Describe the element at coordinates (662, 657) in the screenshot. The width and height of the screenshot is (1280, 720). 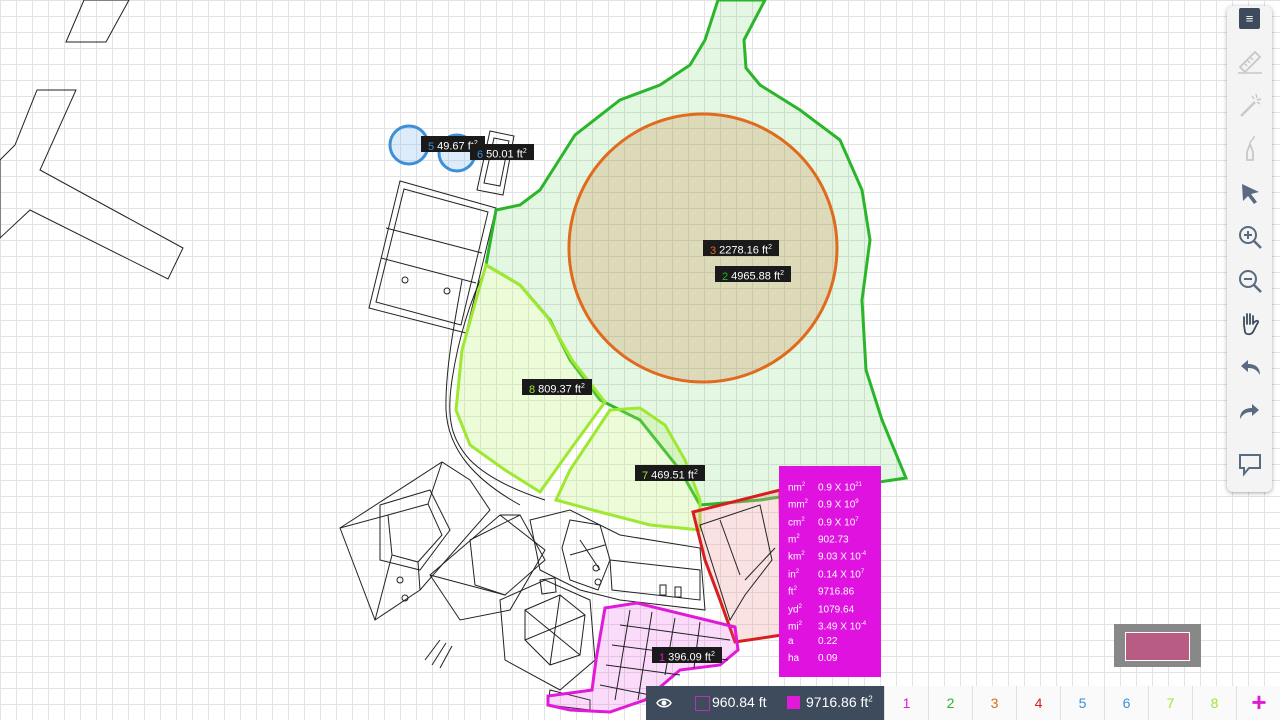
I see `area-number: 1` at that location.